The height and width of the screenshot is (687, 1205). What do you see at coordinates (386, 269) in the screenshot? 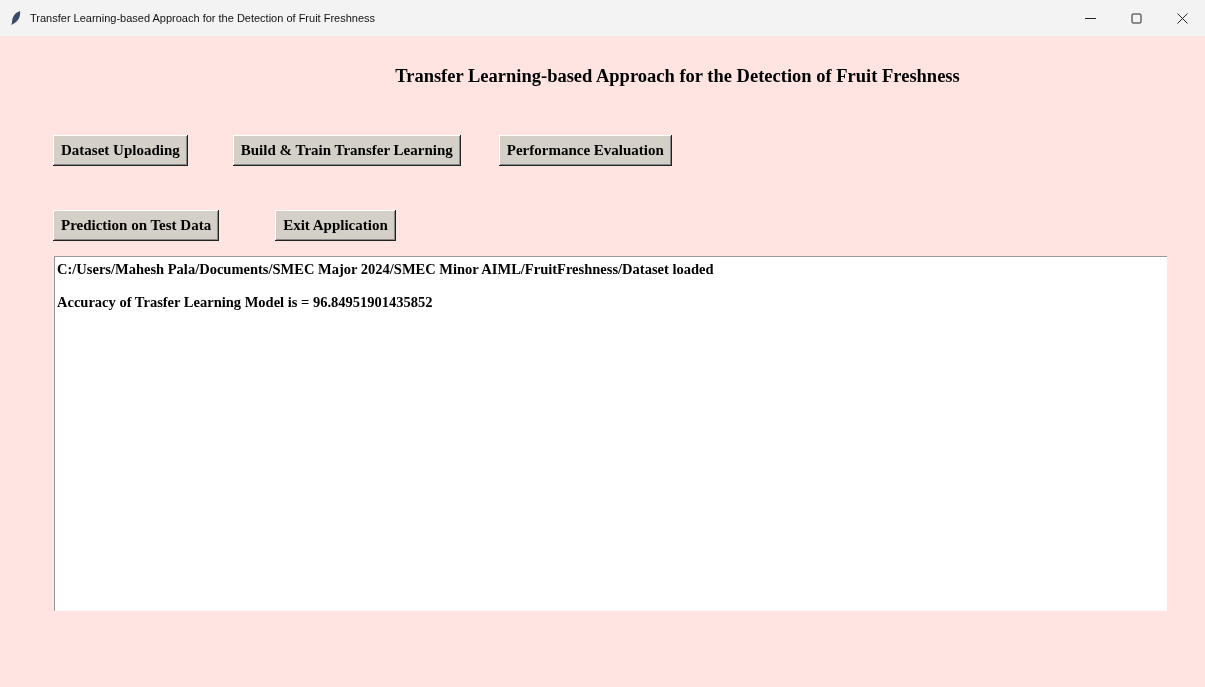
I see `output-line: C:/Users/Mahesh Pala/Documents/SMEC Major 2024/SMEC Minor AIML/FruitFreshness/Dataset loaded` at bounding box center [386, 269].